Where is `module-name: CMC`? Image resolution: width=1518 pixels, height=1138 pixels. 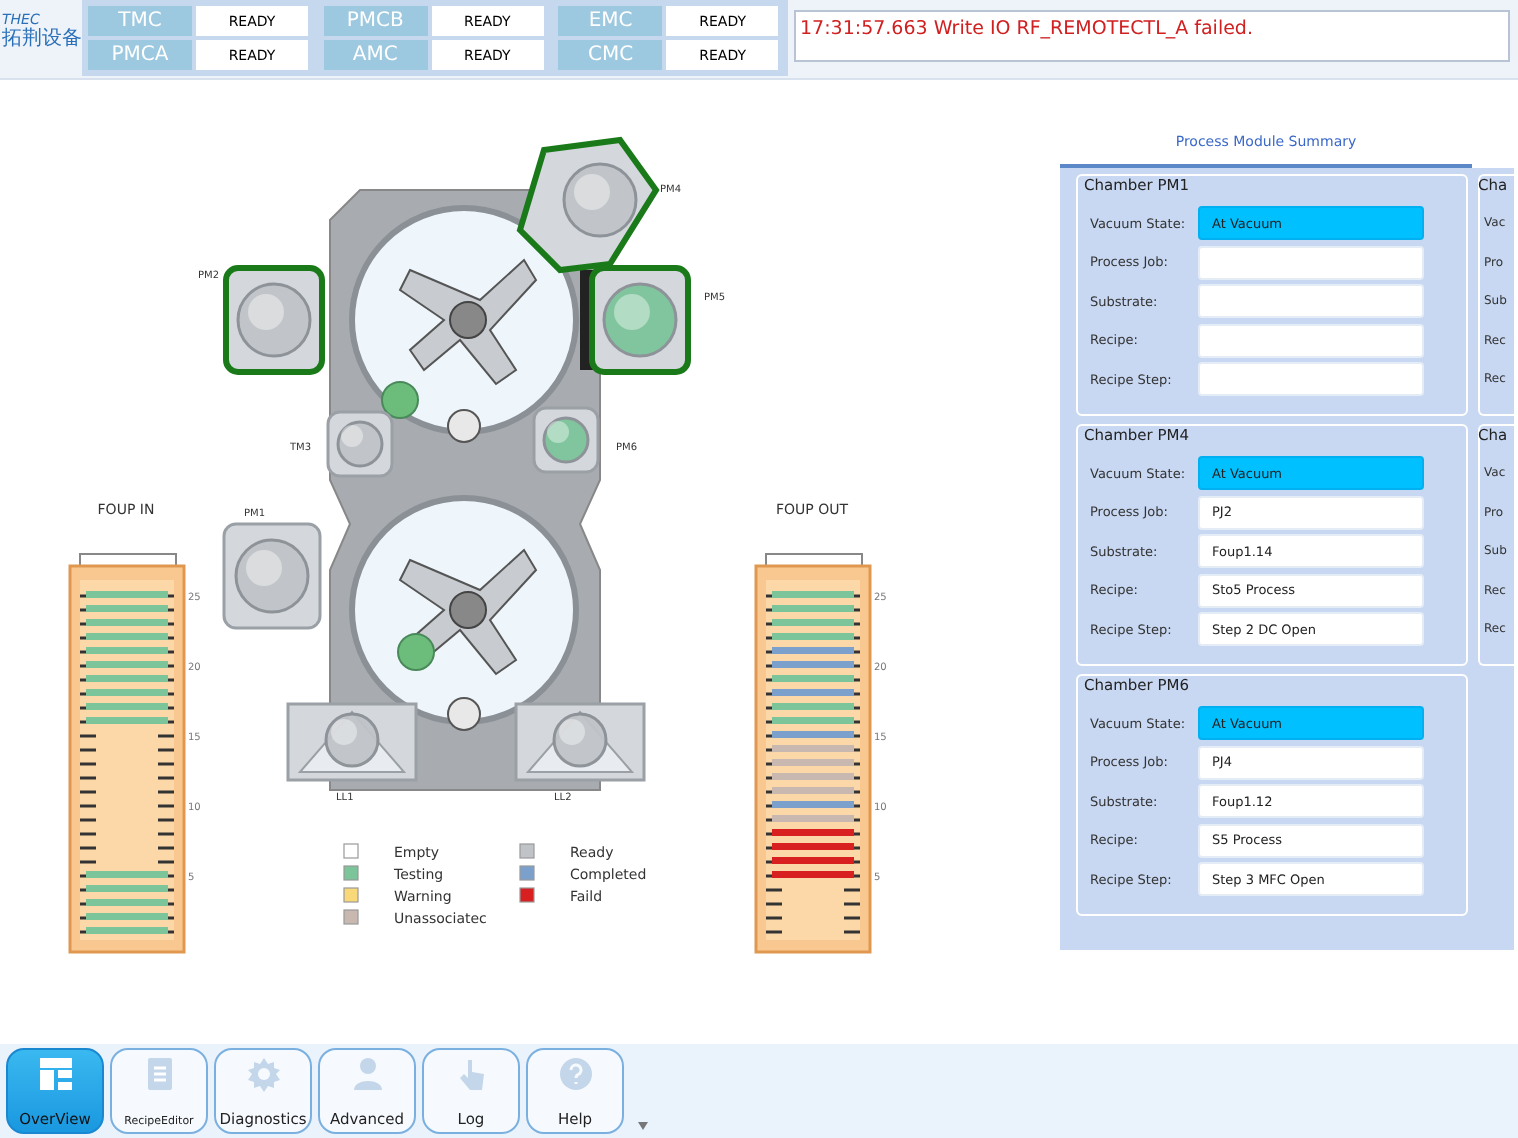 module-name: CMC is located at coordinates (610, 55).